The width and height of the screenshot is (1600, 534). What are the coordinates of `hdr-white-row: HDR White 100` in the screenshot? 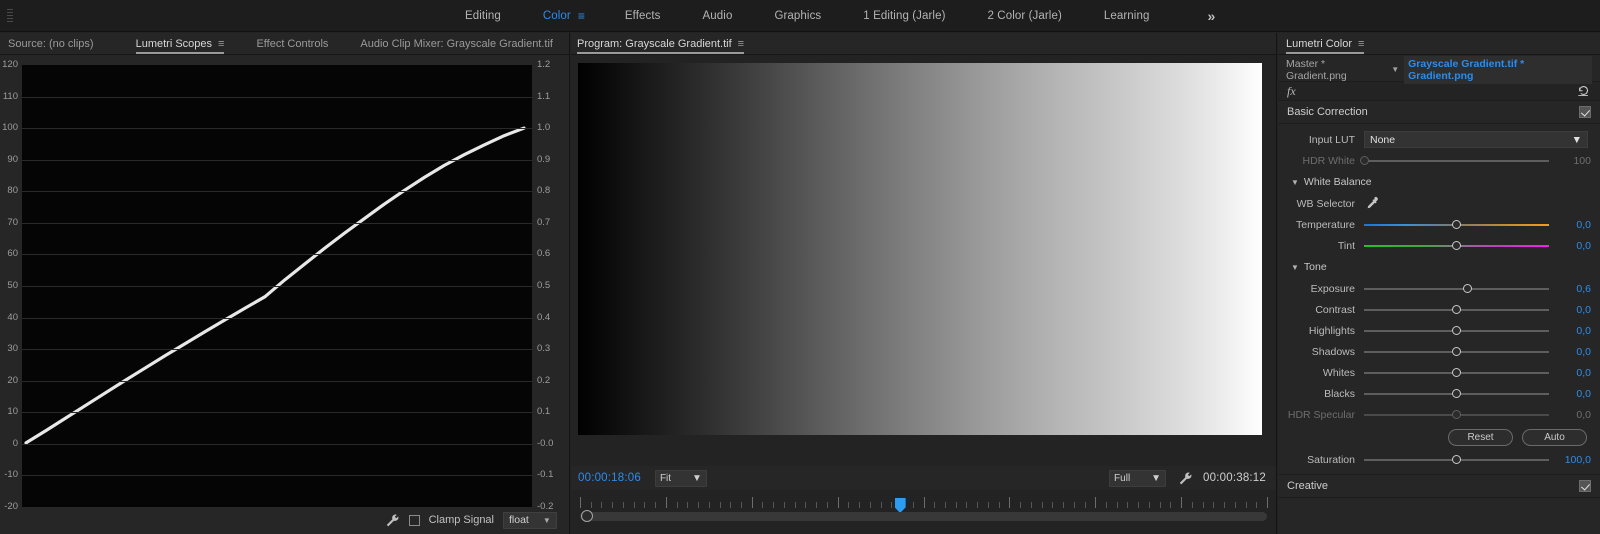 It's located at (1439, 160).